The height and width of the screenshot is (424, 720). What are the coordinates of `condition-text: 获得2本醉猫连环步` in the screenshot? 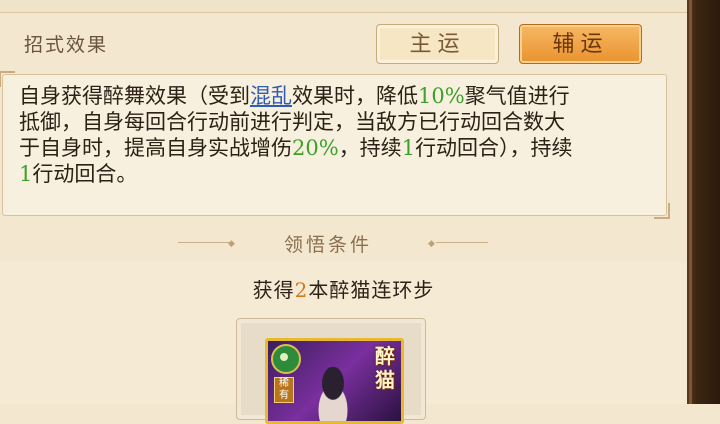 It's located at (343, 288).